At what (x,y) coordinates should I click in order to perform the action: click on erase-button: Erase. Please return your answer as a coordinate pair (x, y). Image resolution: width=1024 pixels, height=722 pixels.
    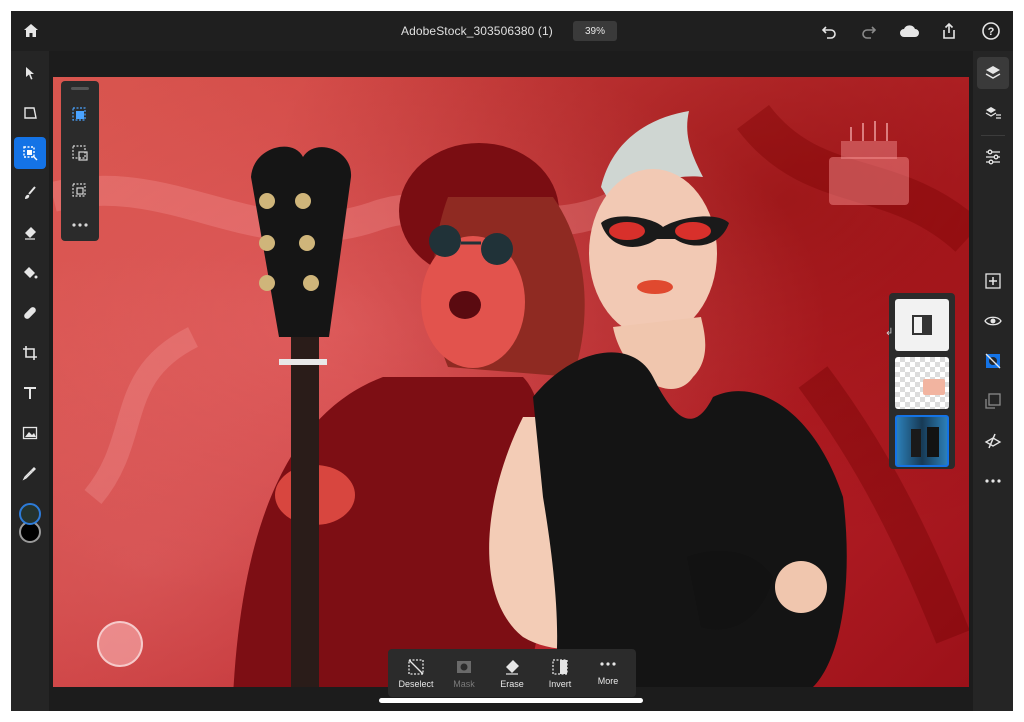
    Looking at the image, I should click on (512, 673).